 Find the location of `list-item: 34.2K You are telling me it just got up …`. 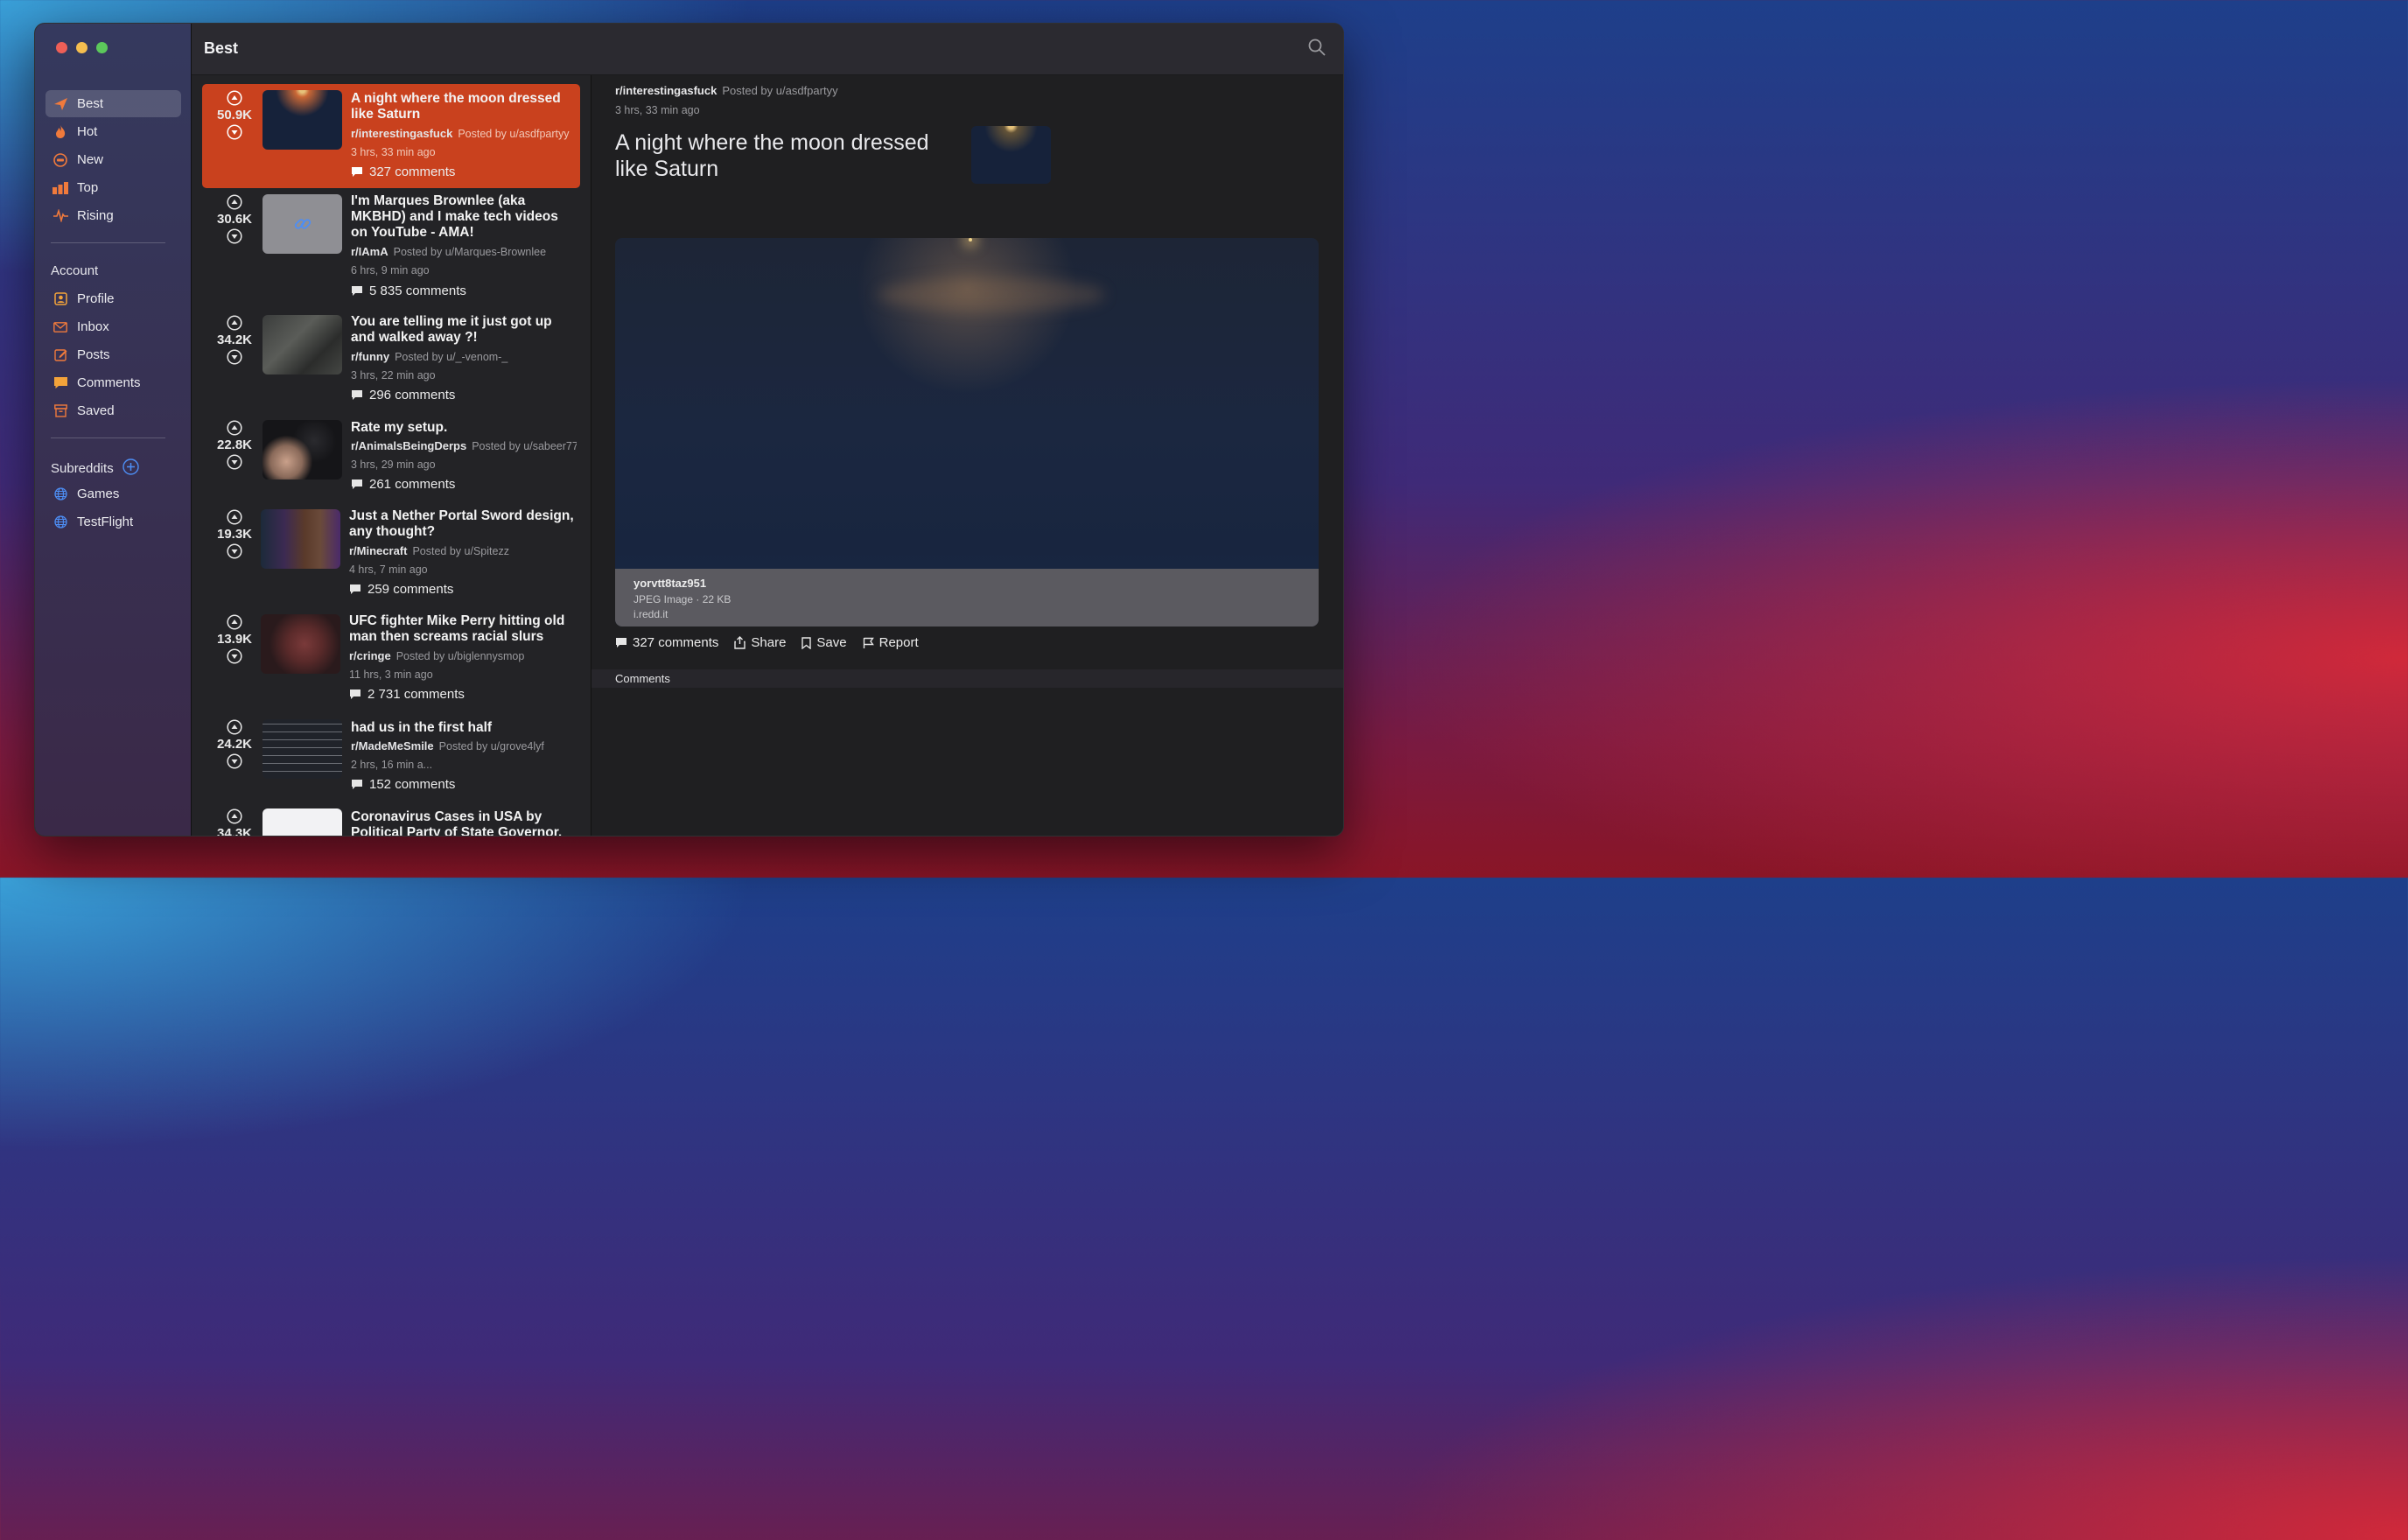

list-item: 34.2K You are telling me it just got up … is located at coordinates (391, 361).